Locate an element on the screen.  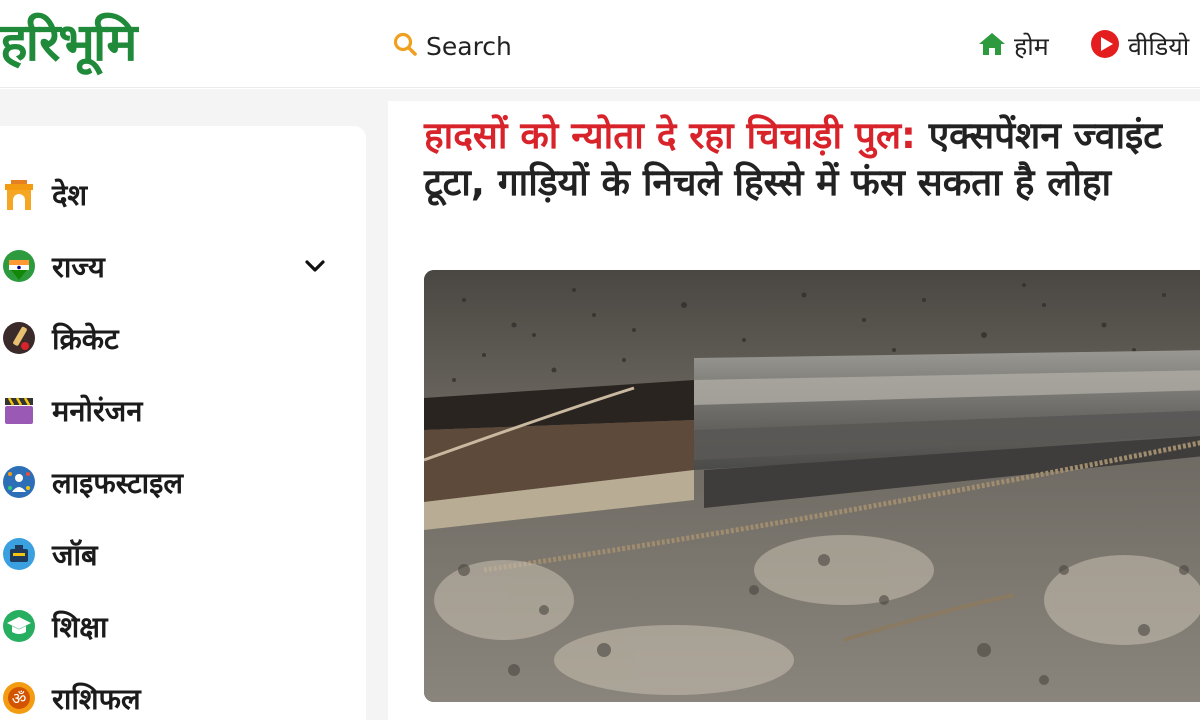
site-logo: हरिभूमि is located at coordinates (68, 43).